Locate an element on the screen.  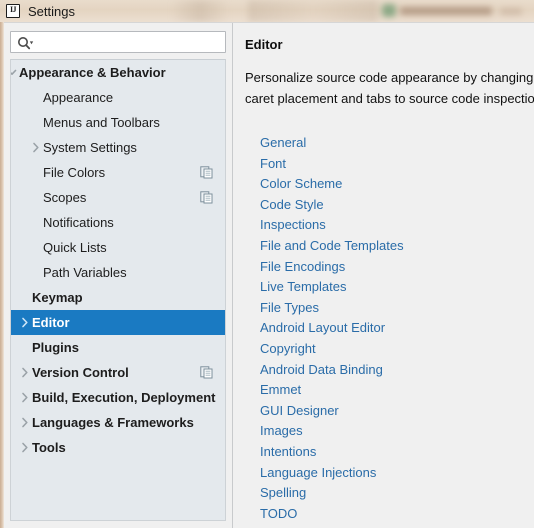
sidebar-item-path-variables: Path Variables is located at coordinates (118, 272).